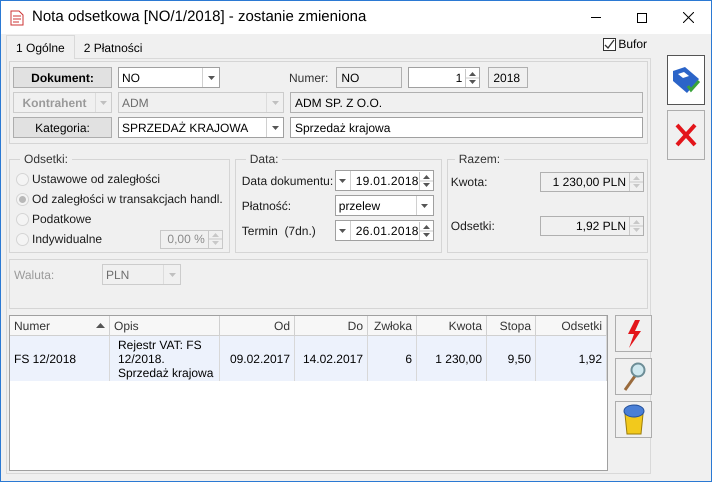 The image size is (712, 482). I want to click on cancel-icon, so click(686, 135).